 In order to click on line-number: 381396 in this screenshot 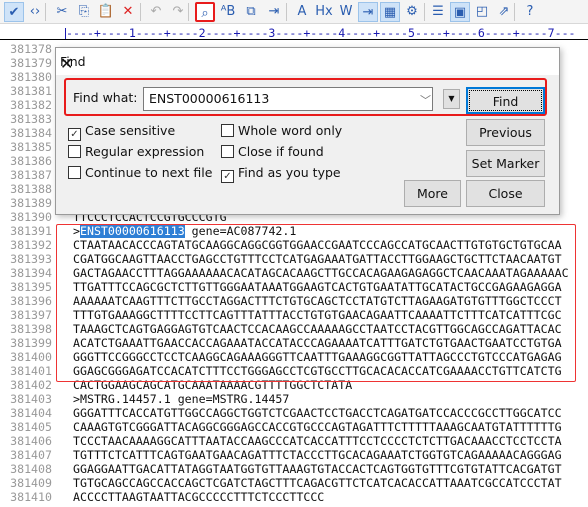, I will do `click(31, 301)`.